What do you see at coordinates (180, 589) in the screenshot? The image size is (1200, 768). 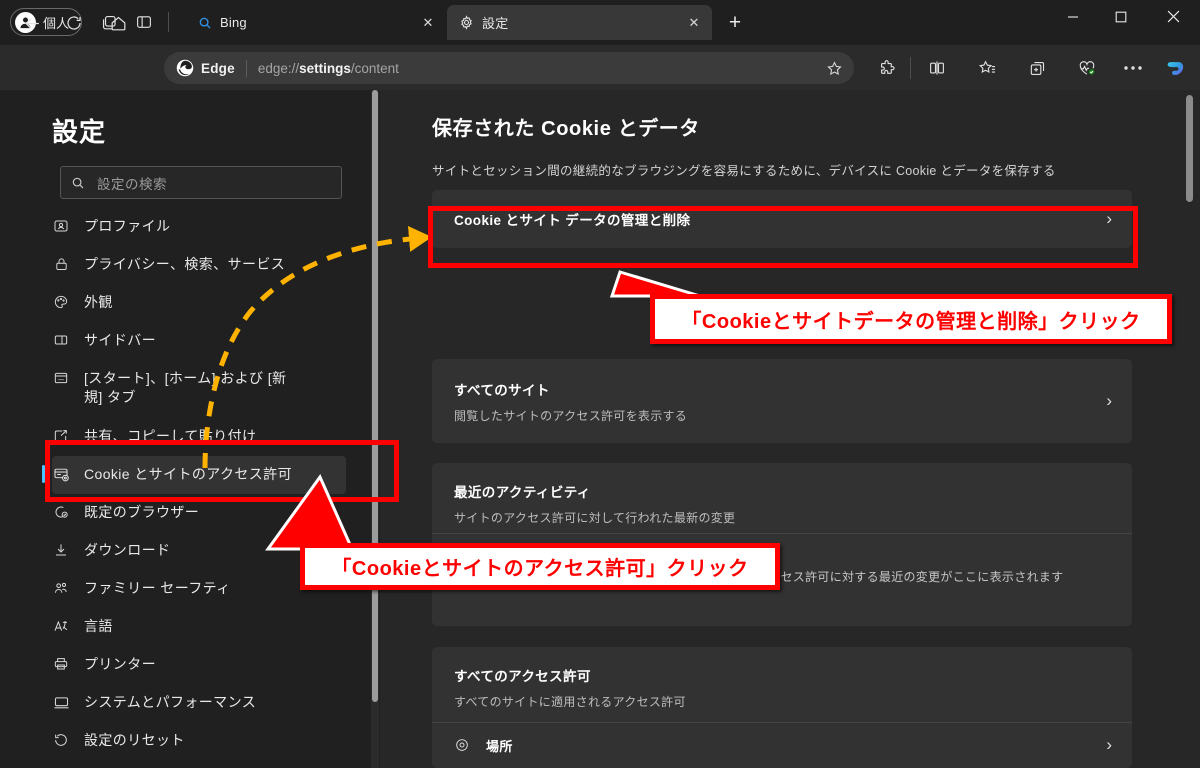 I see `sidebar-item-family-safety: ファミリー セーフティ` at bounding box center [180, 589].